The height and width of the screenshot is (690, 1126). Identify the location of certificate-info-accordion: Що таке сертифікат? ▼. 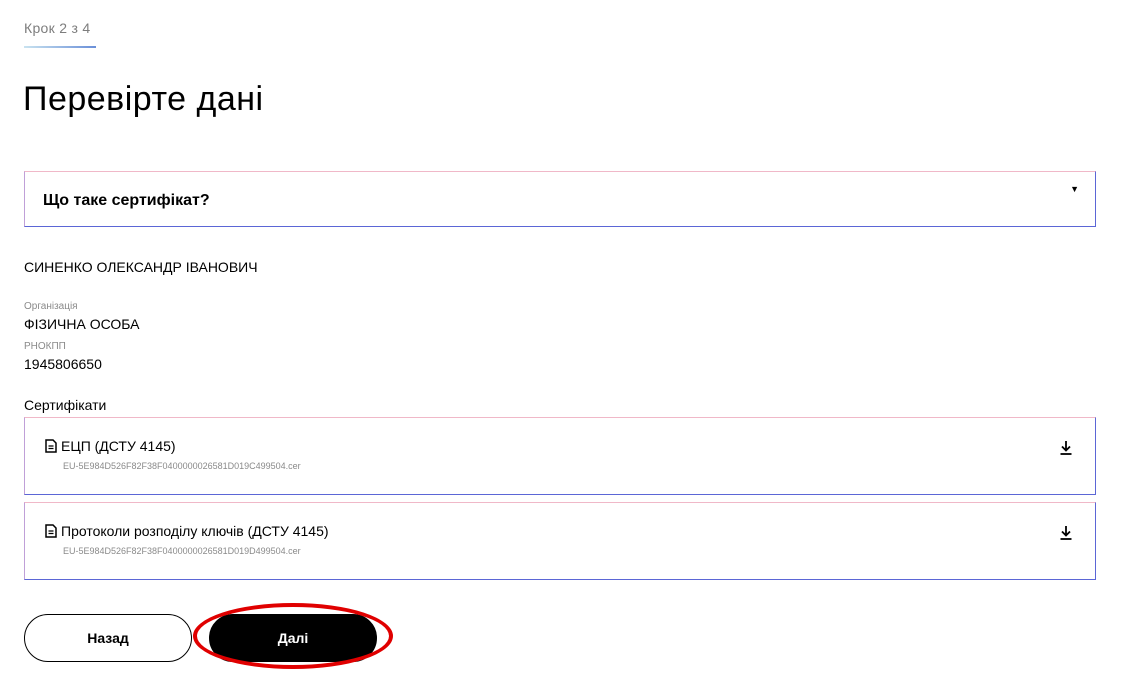
(560, 199).